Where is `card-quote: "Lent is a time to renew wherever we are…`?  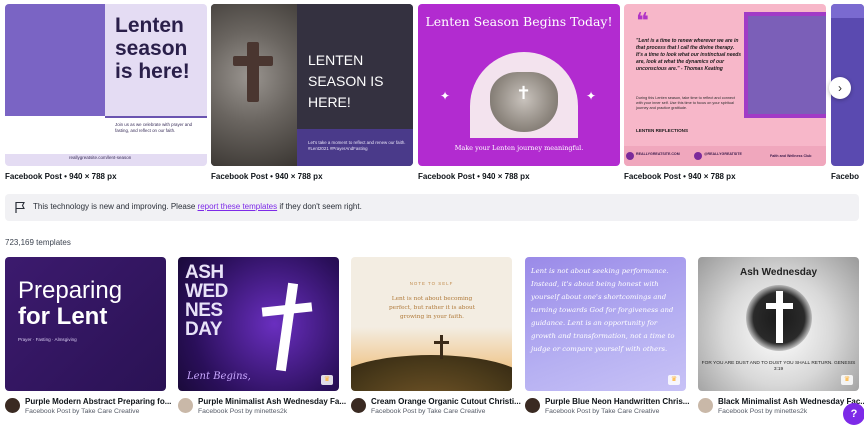
card-quote: "Lent is a time to renew wherever we are… is located at coordinates (689, 55).